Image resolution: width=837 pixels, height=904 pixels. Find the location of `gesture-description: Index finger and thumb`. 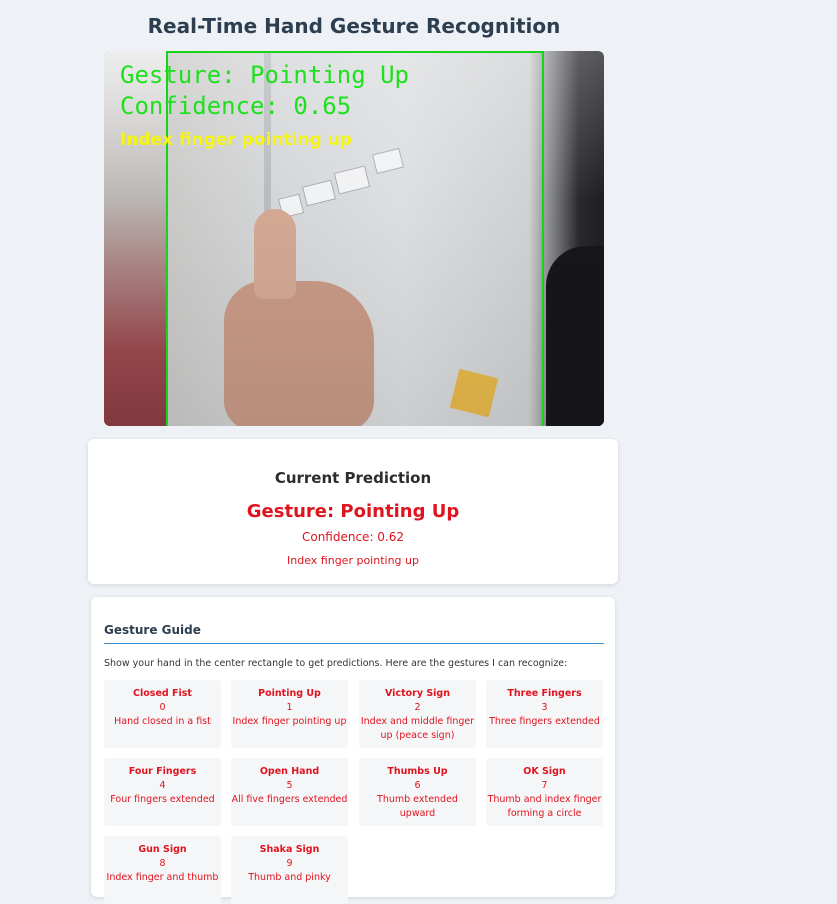

gesture-description: Index finger and thumb is located at coordinates (162, 877).